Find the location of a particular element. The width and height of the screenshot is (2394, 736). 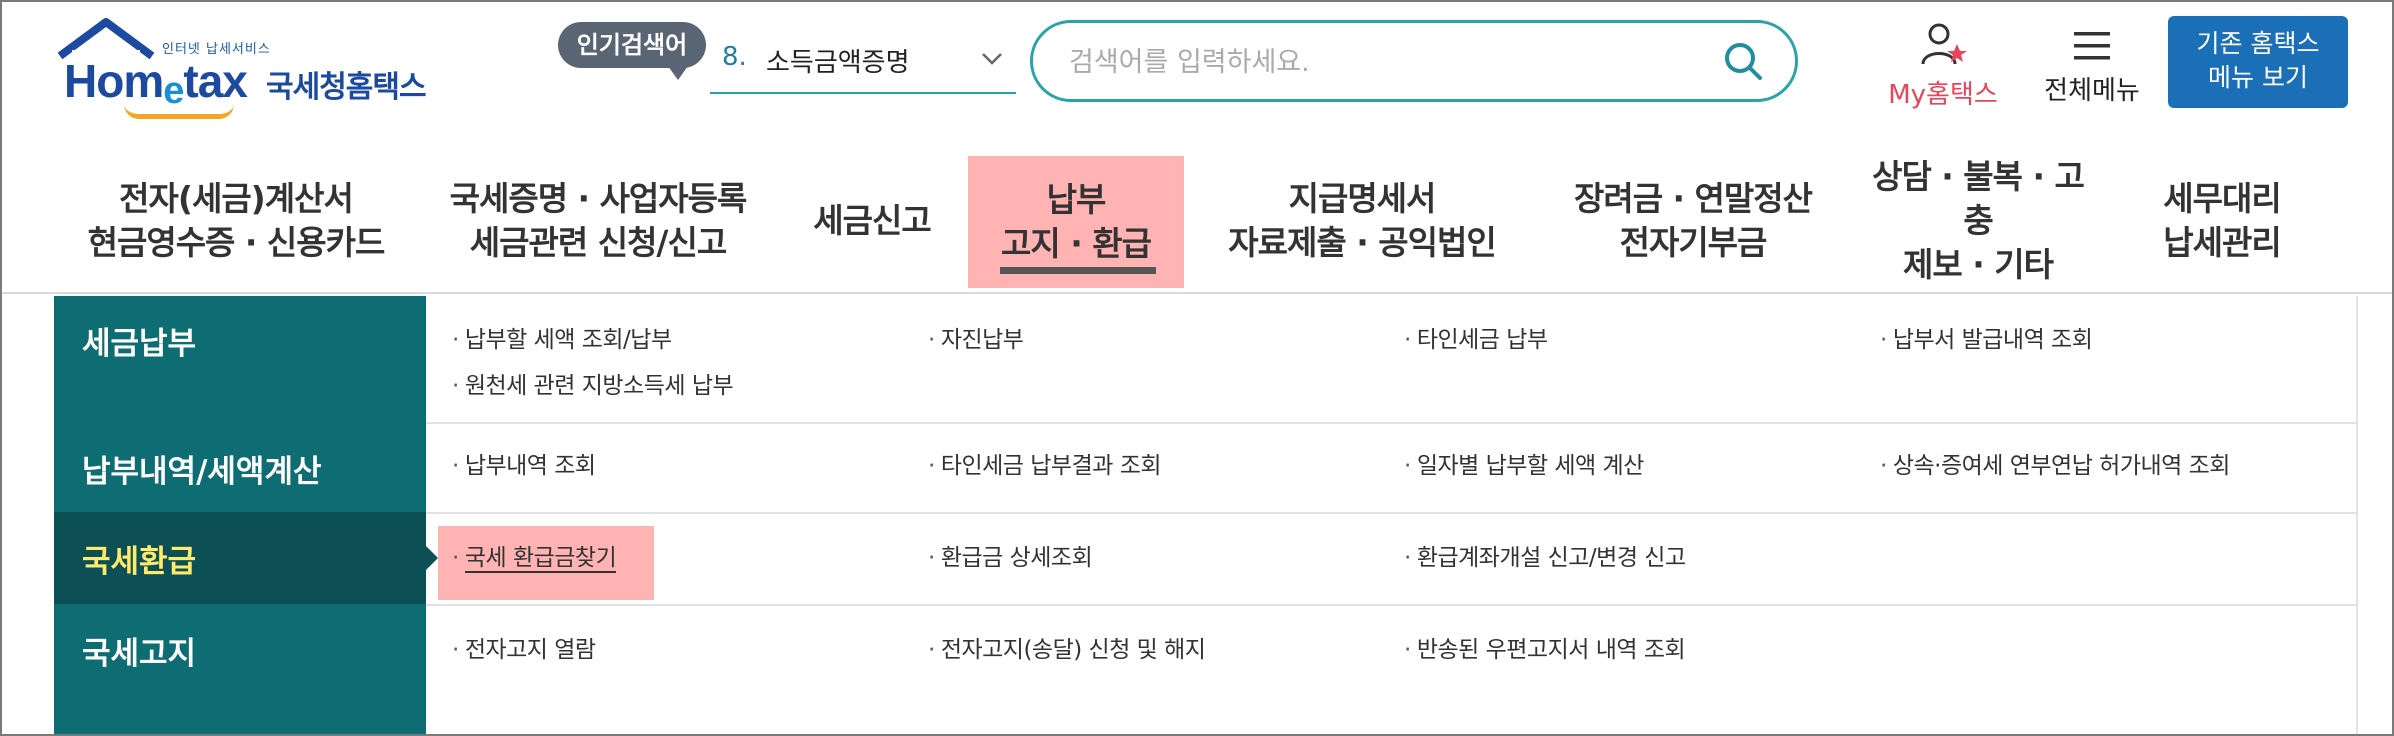

nav-label-line2: 세금관련 신청/신고 is located at coordinates (598, 242).